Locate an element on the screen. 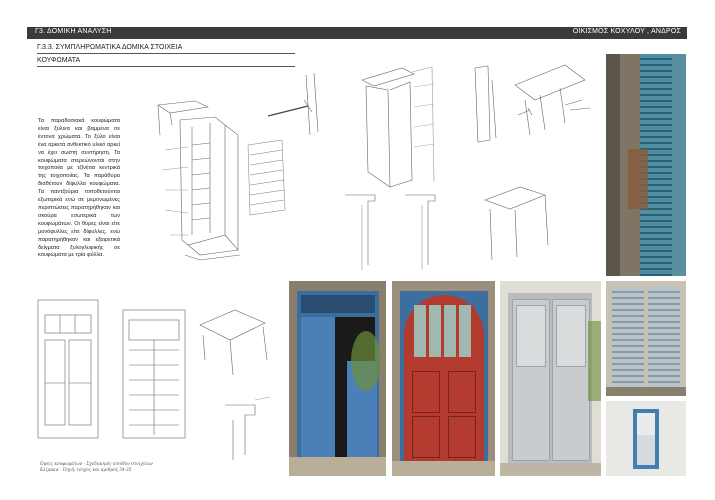 The height and width of the screenshot is (500, 715). blue-door-photo is located at coordinates (337, 378).